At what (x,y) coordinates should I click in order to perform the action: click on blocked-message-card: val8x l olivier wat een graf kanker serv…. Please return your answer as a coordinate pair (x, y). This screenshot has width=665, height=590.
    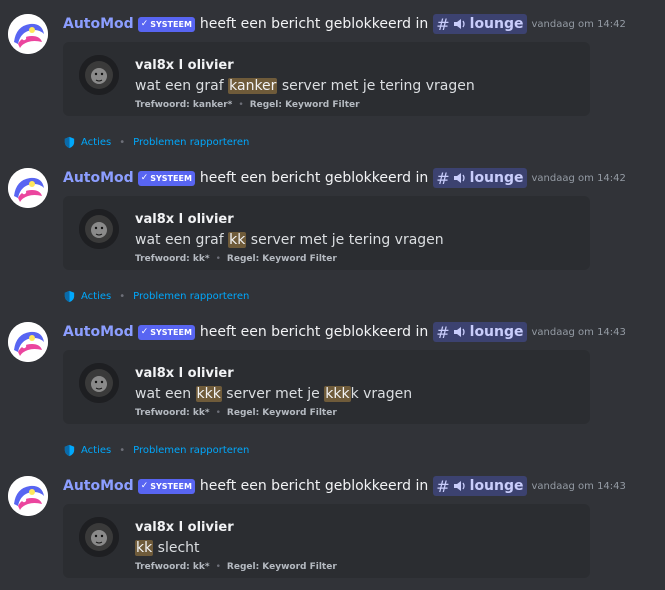
    Looking at the image, I should click on (326, 79).